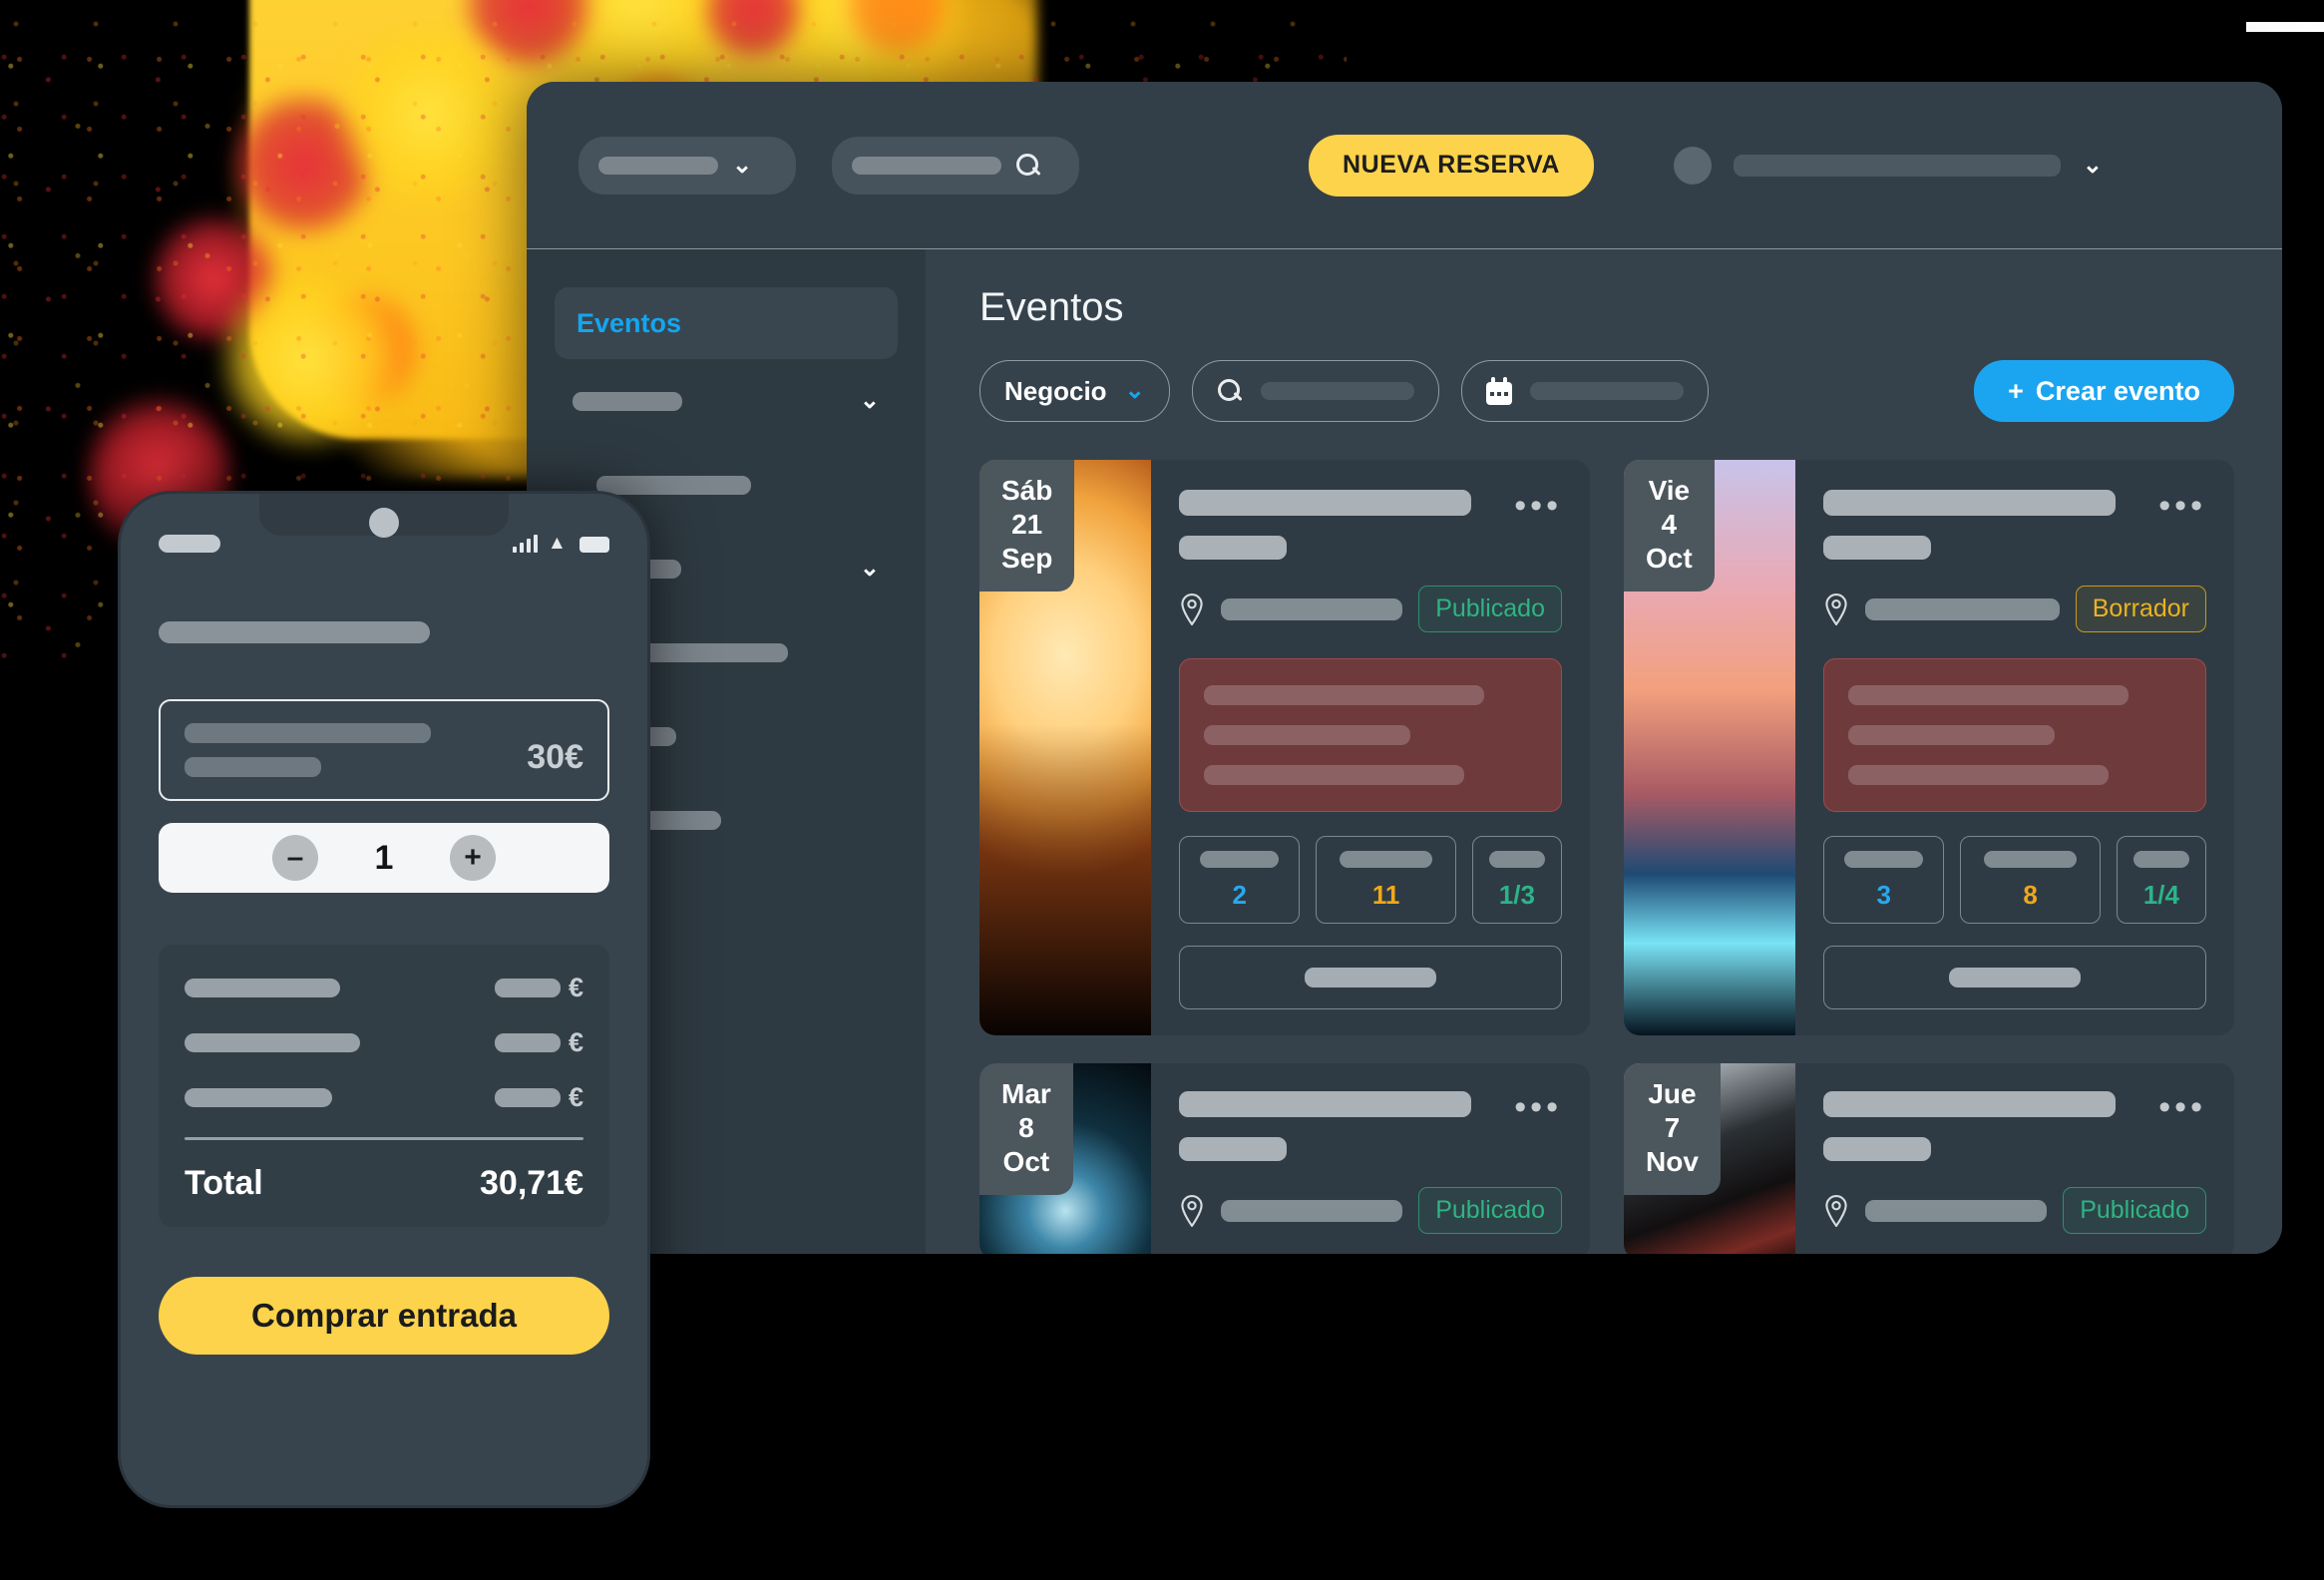 This screenshot has width=2324, height=1580. What do you see at coordinates (1709, 1158) in the screenshot?
I see `event-thumbnail: Jue 7 Nov` at bounding box center [1709, 1158].